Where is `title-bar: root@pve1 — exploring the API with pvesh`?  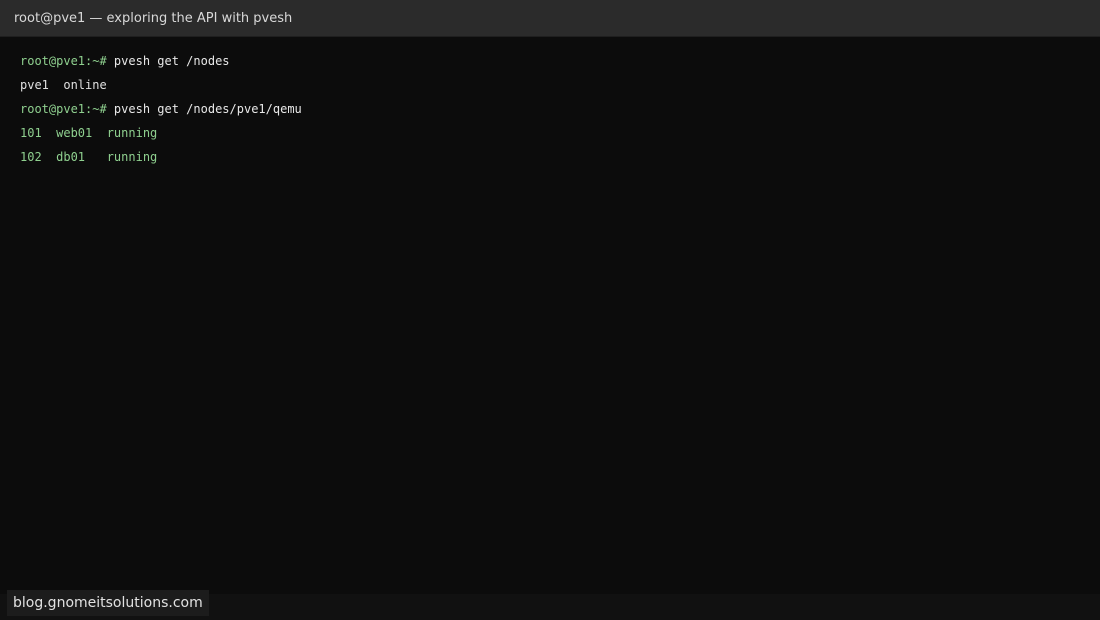
title-bar: root@pve1 — exploring the API with pvesh is located at coordinates (550, 18).